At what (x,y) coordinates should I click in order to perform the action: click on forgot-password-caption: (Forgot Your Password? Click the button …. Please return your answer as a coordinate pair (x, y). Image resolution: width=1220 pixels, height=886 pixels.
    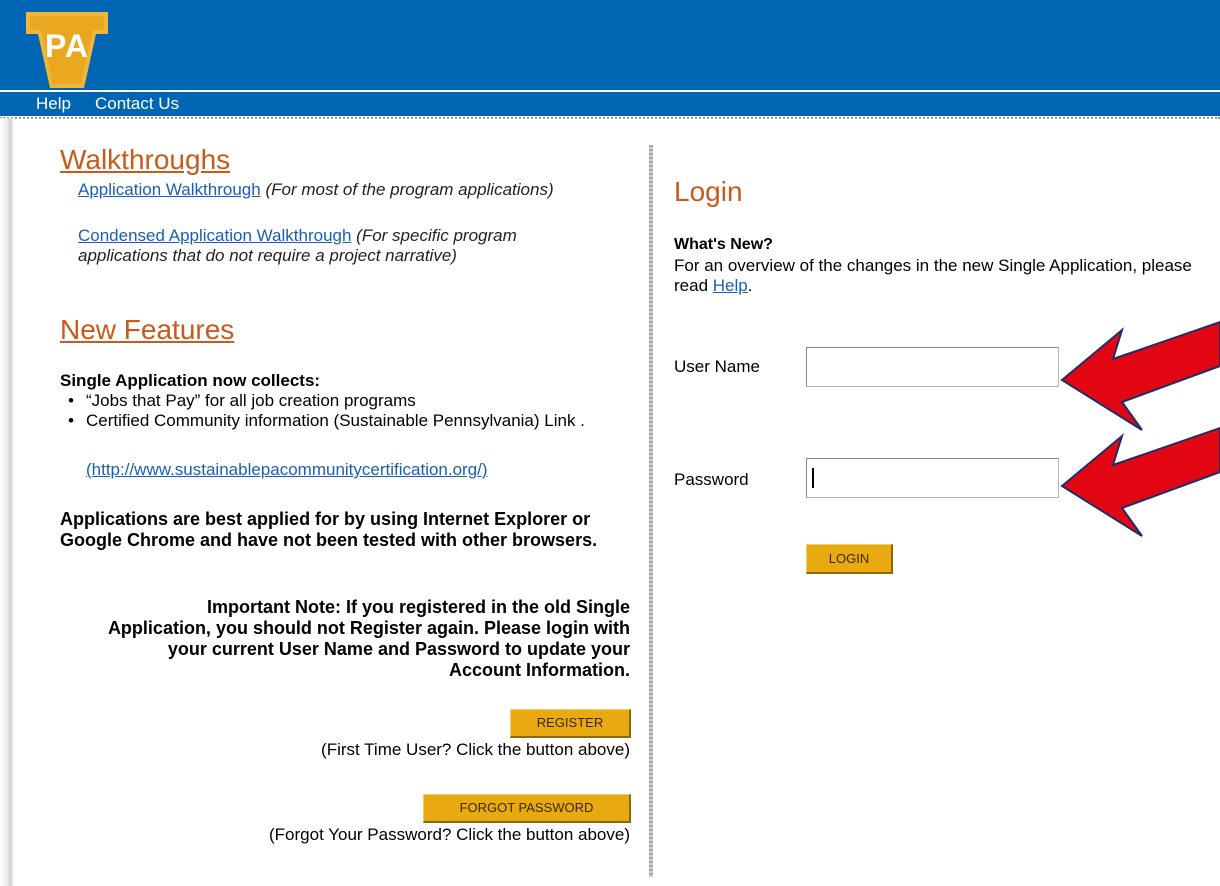
    Looking at the image, I should click on (449, 834).